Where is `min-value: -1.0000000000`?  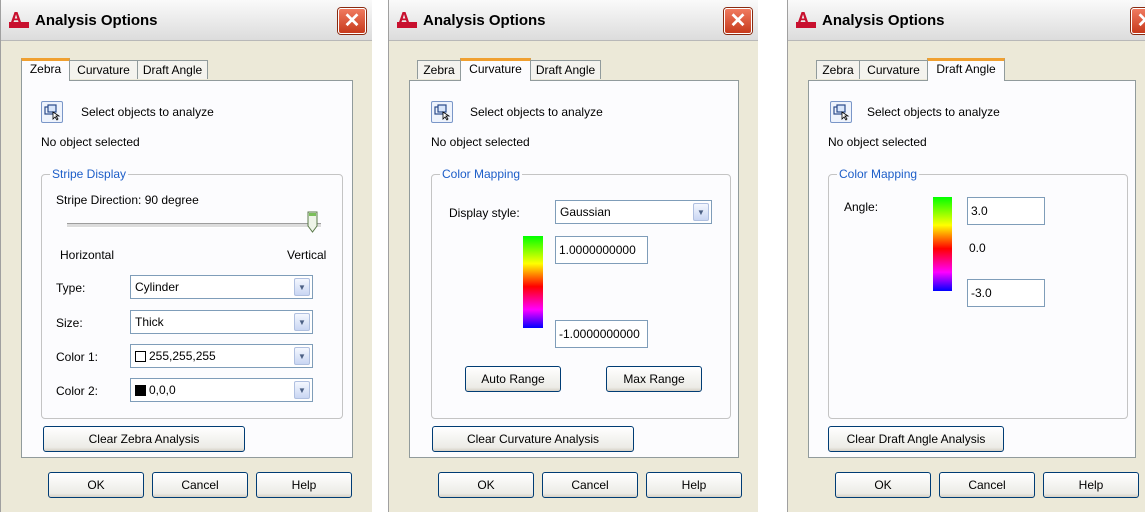
min-value: -1.0000000000 is located at coordinates (599, 334).